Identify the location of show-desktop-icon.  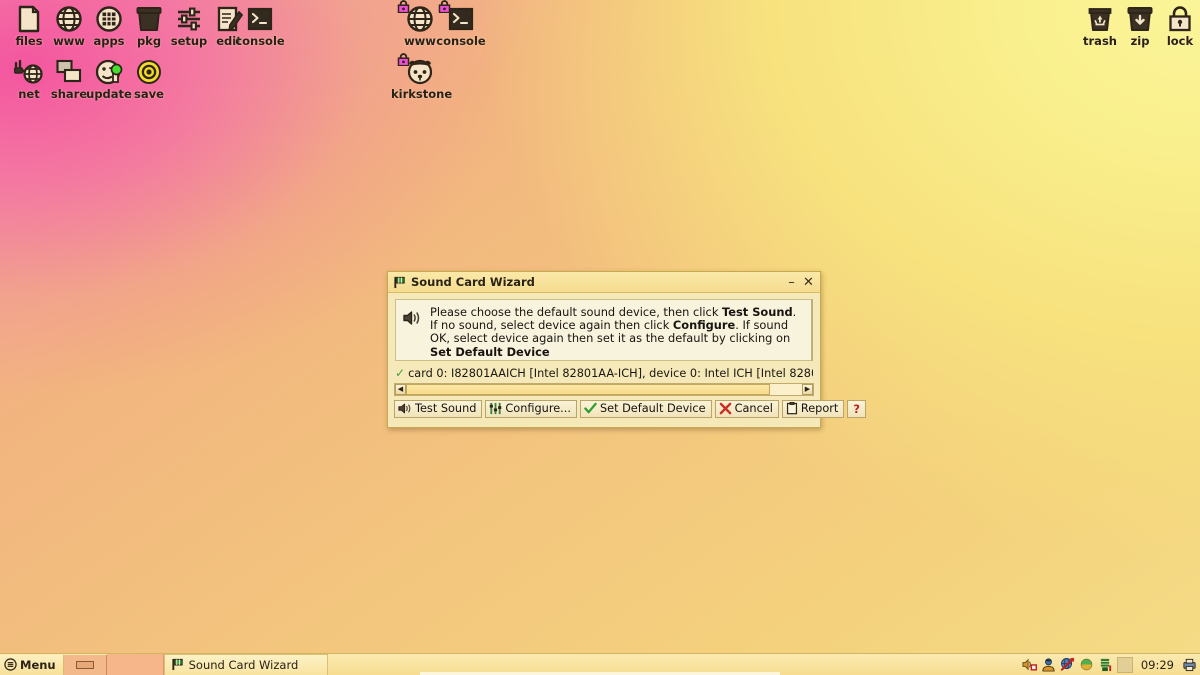
(84, 664).